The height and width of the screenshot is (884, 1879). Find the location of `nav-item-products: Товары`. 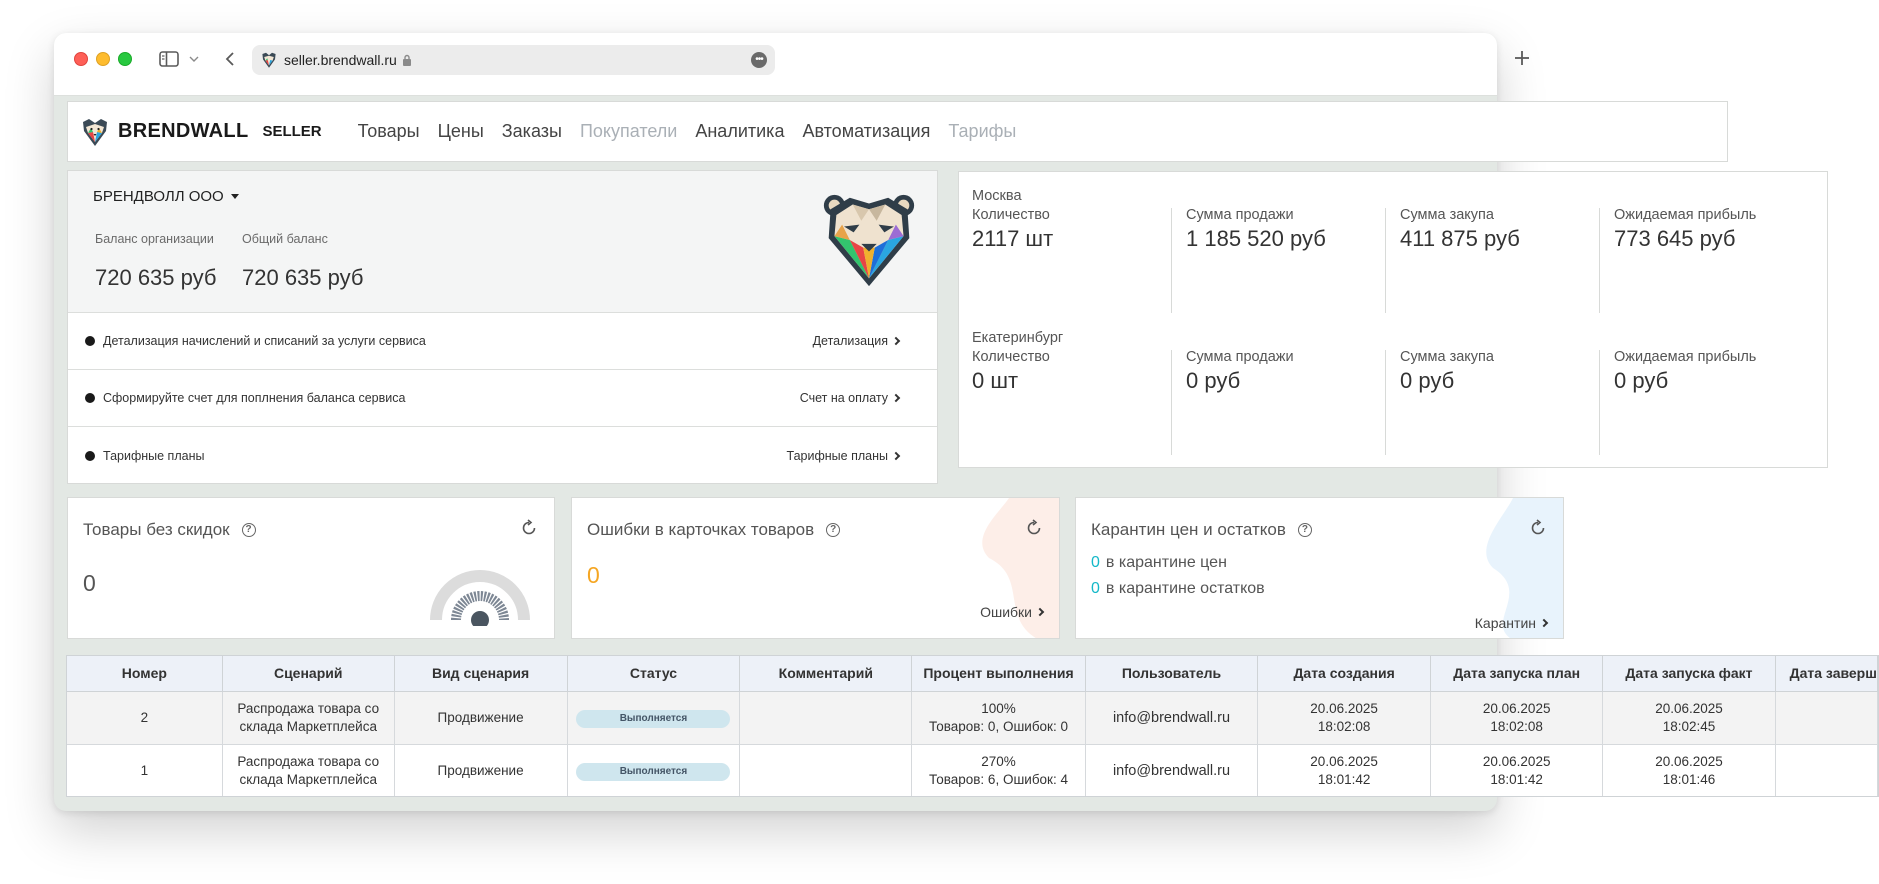

nav-item-products: Товары is located at coordinates (389, 131).